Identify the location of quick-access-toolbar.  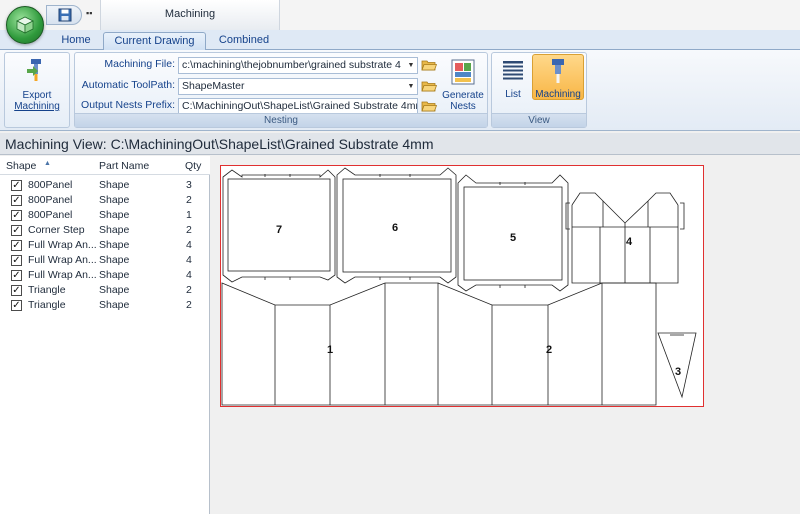
(64, 15).